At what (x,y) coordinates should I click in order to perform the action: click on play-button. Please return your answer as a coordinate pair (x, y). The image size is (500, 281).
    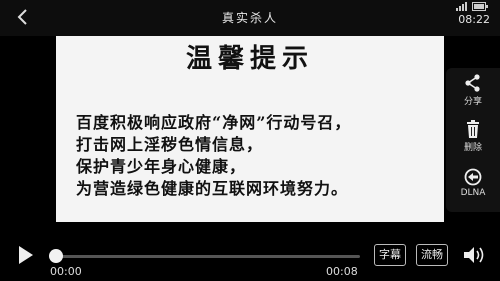
    Looking at the image, I should click on (25, 255).